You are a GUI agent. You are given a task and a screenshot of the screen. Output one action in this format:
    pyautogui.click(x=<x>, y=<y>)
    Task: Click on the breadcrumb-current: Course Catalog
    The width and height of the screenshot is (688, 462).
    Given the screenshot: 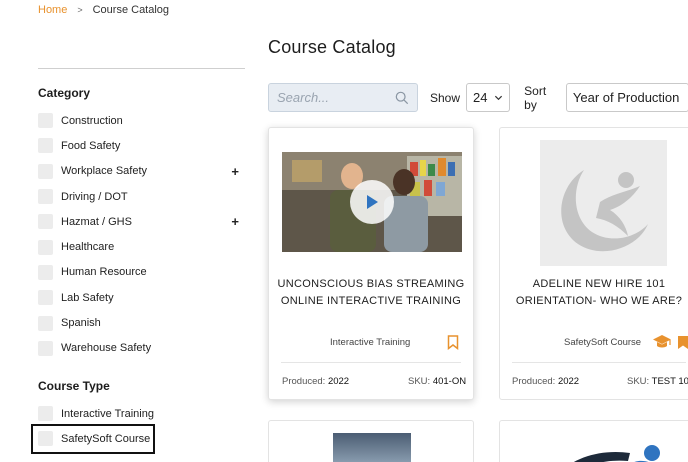 What is the action you would take?
    pyautogui.click(x=131, y=10)
    